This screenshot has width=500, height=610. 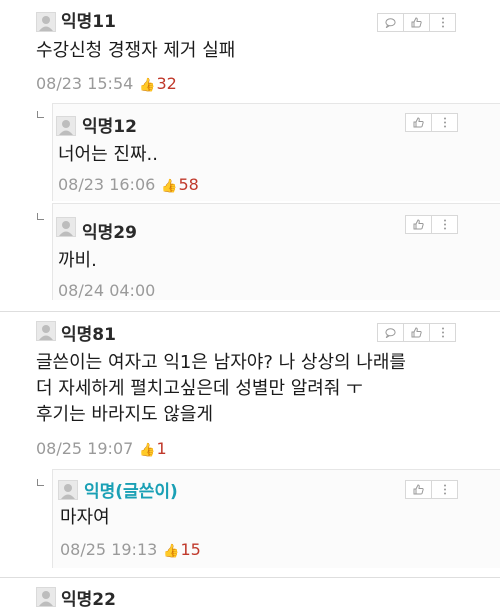 I want to click on reply-time: 08/23 16:06, so click(x=107, y=184).